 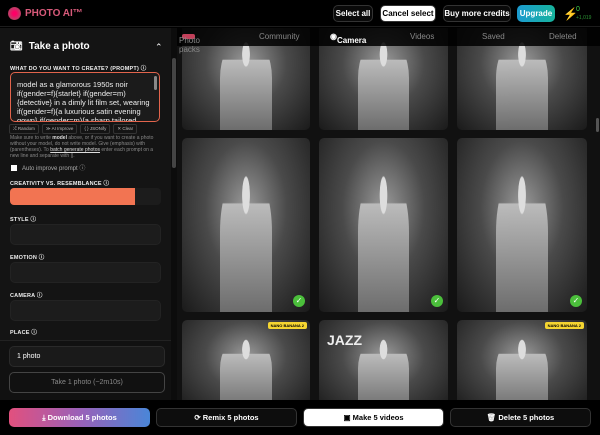 I want to click on gallery-scrollbar, so click(x=597, y=125).